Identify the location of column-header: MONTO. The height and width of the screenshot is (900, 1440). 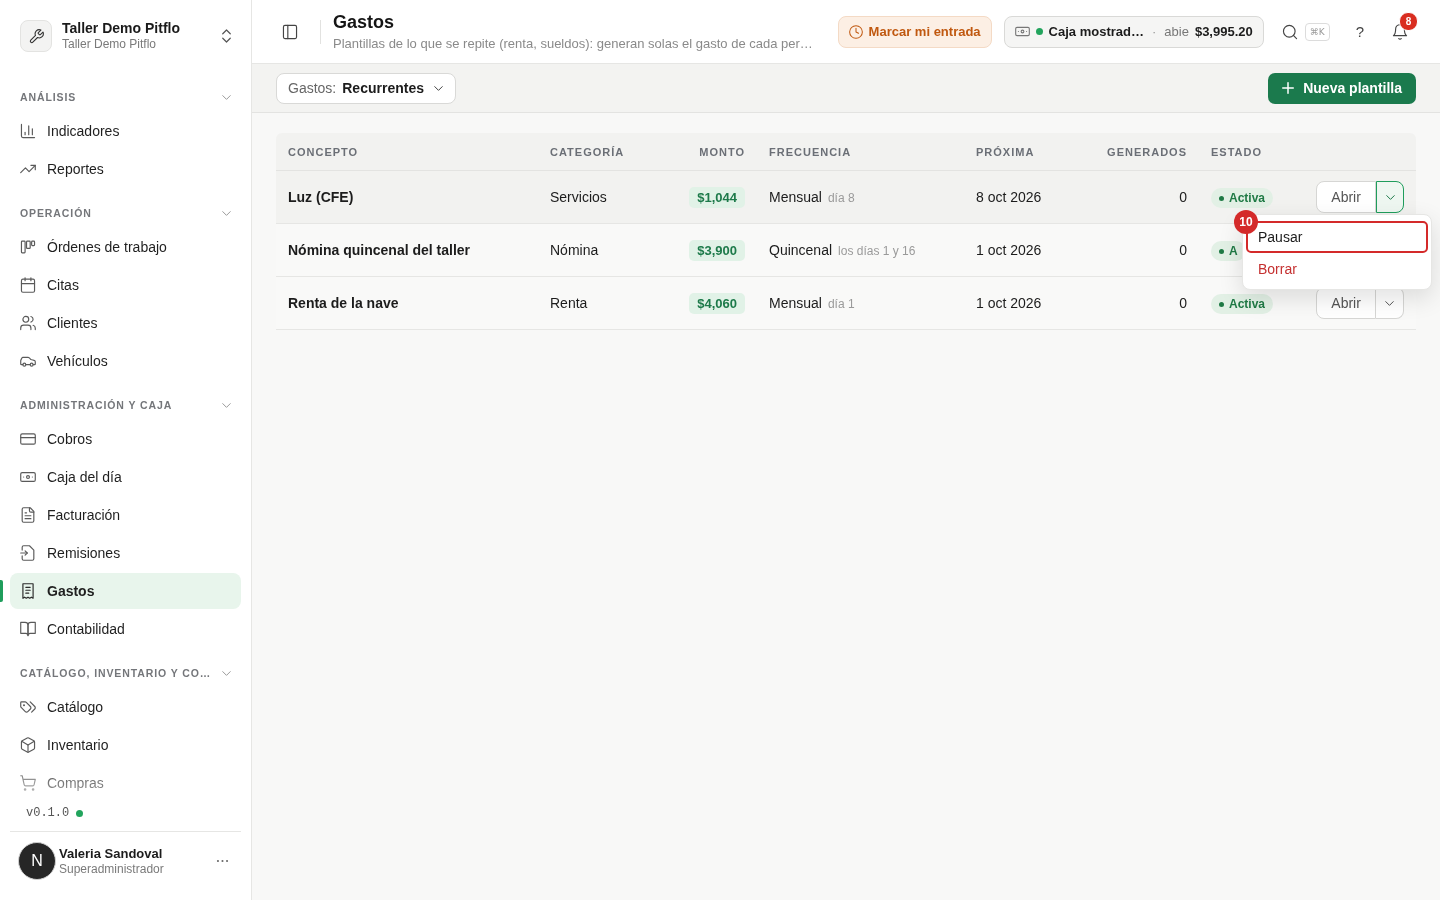
(722, 151).